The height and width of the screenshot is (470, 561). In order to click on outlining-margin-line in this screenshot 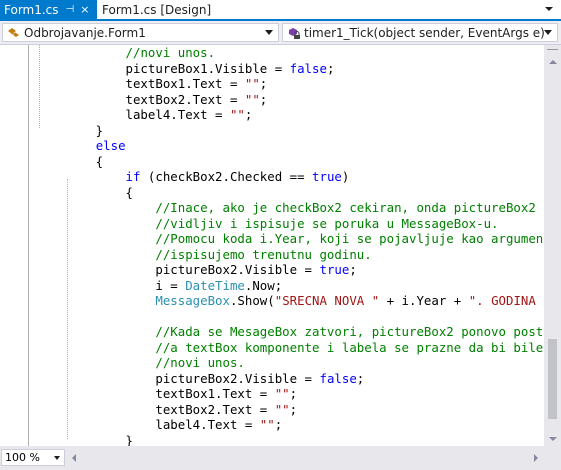, I will do `click(28, 245)`.